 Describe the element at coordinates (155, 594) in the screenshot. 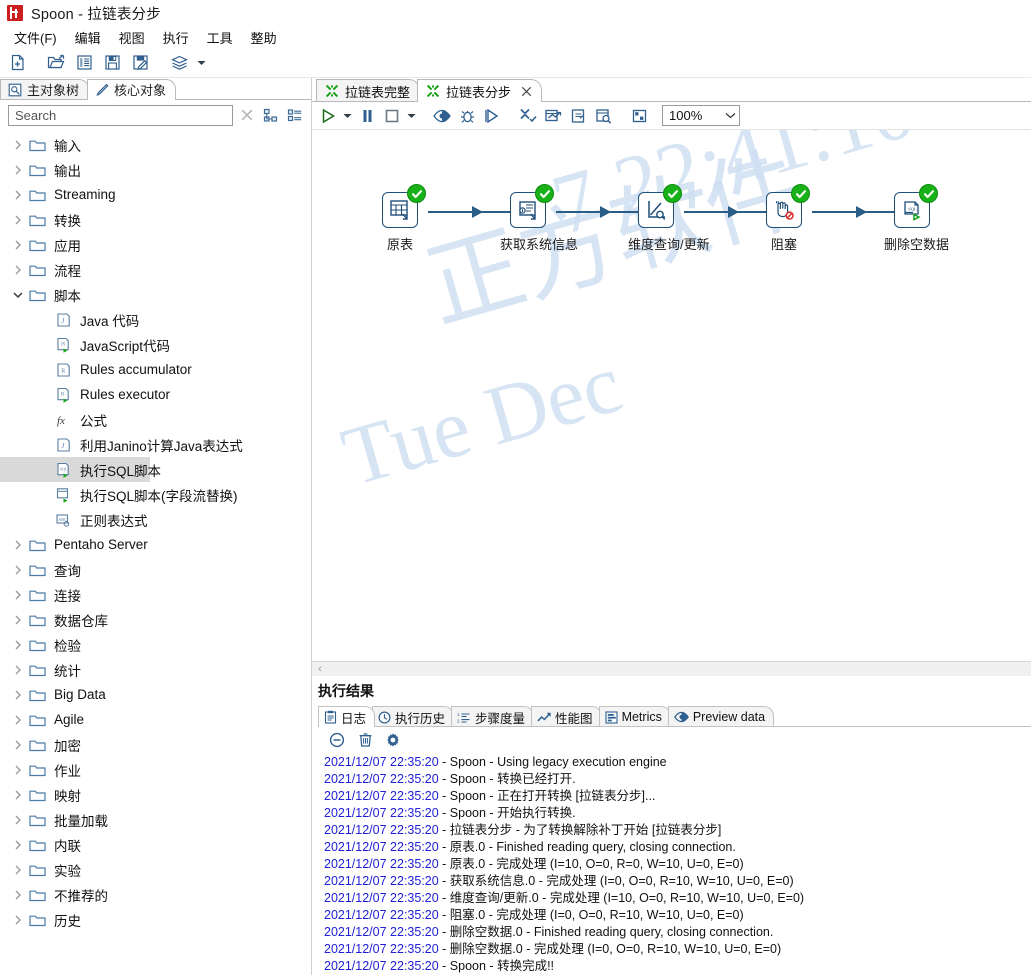

I see `tree-item-connection: 连接` at that location.